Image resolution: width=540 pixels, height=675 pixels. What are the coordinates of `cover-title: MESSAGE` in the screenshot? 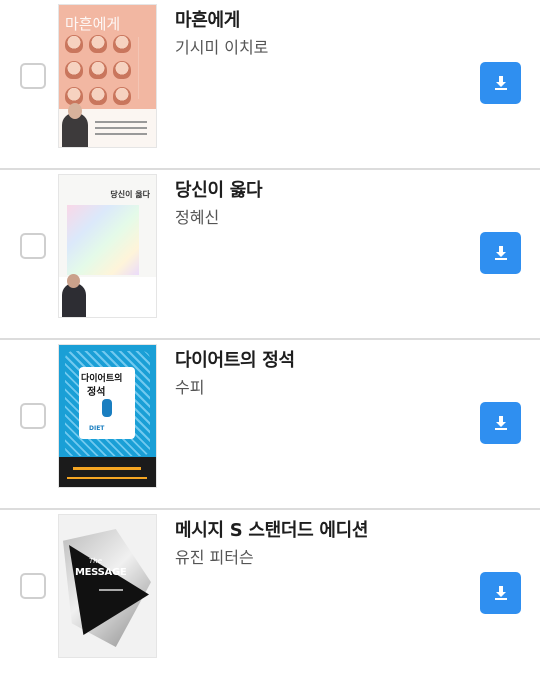 It's located at (101, 572).